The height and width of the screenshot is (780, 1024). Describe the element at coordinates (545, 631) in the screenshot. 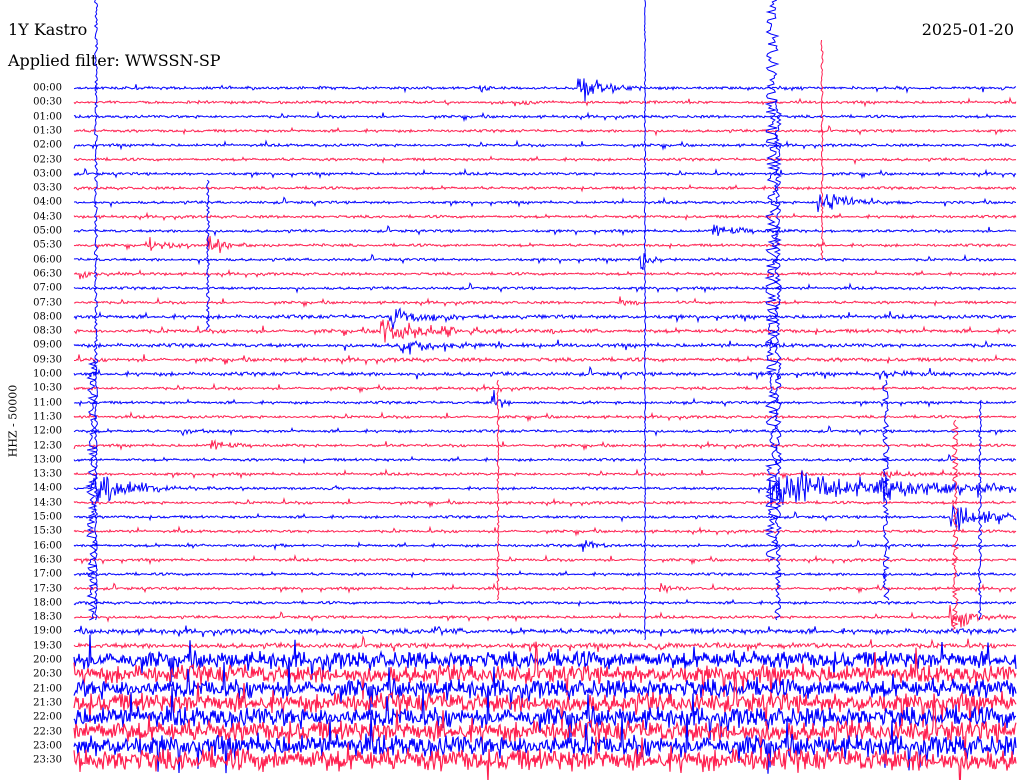

I see `trace-row-1900` at that location.